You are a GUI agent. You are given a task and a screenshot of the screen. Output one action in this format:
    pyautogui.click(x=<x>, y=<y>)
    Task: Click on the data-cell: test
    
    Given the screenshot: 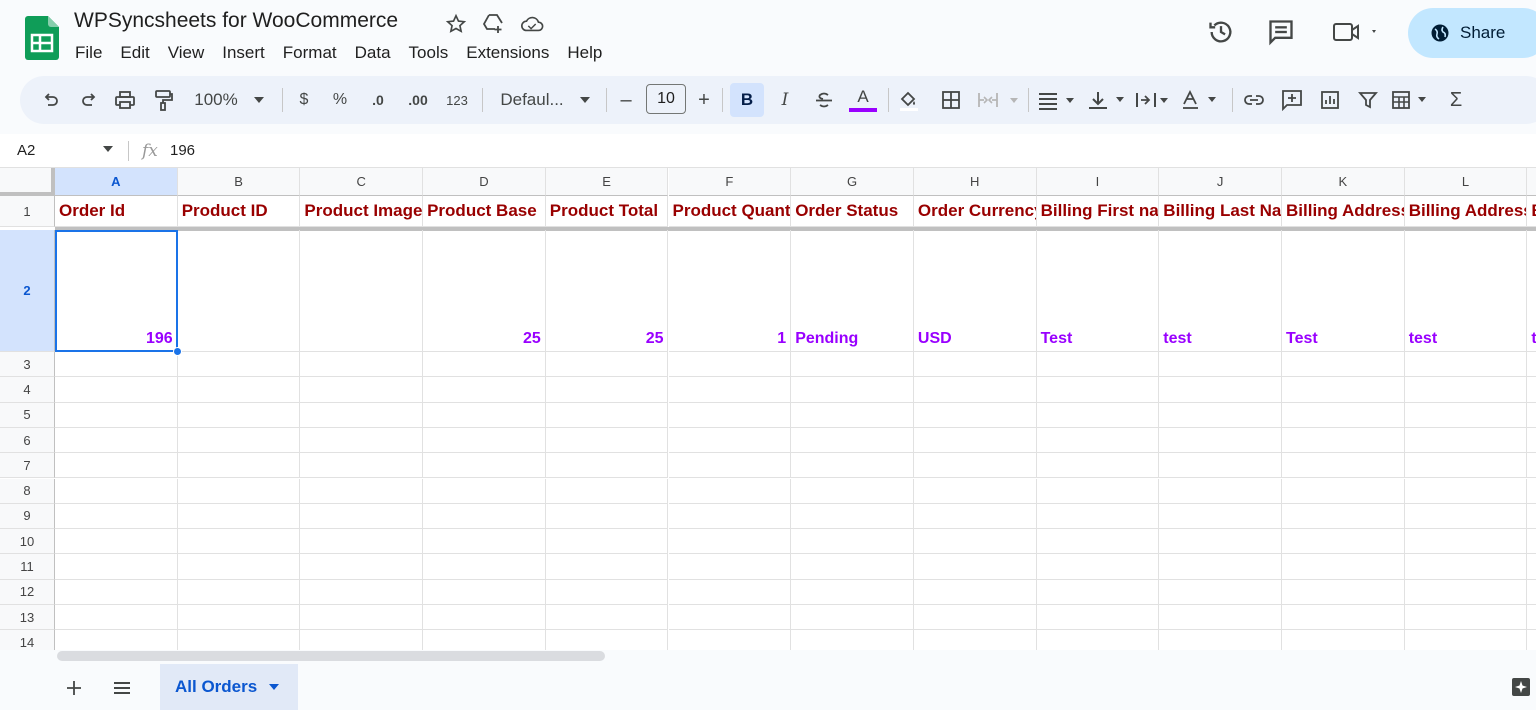 What is the action you would take?
    pyautogui.click(x=1220, y=291)
    